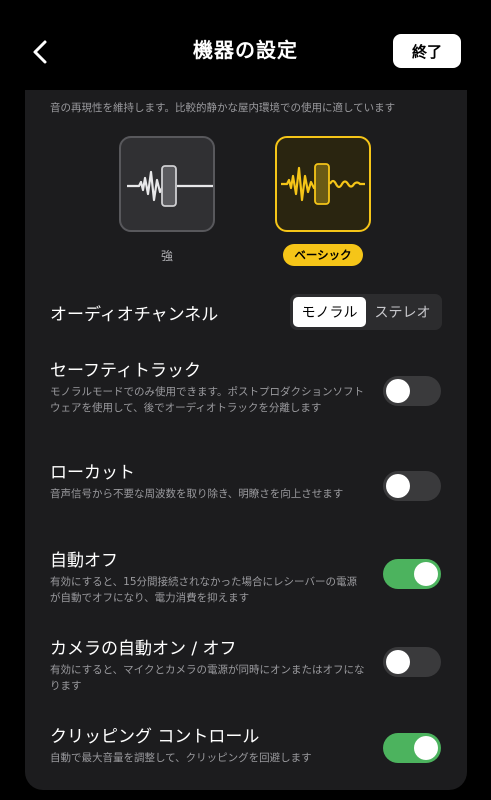 The width and height of the screenshot is (491, 800). I want to click on safety-track-toggle, so click(412, 391).